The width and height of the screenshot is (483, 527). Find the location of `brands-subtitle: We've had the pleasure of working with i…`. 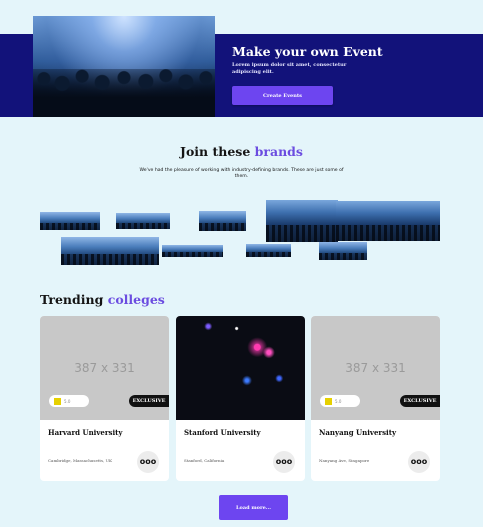

brands-subtitle: We've had the pleasure of working with i… is located at coordinates (241, 173).